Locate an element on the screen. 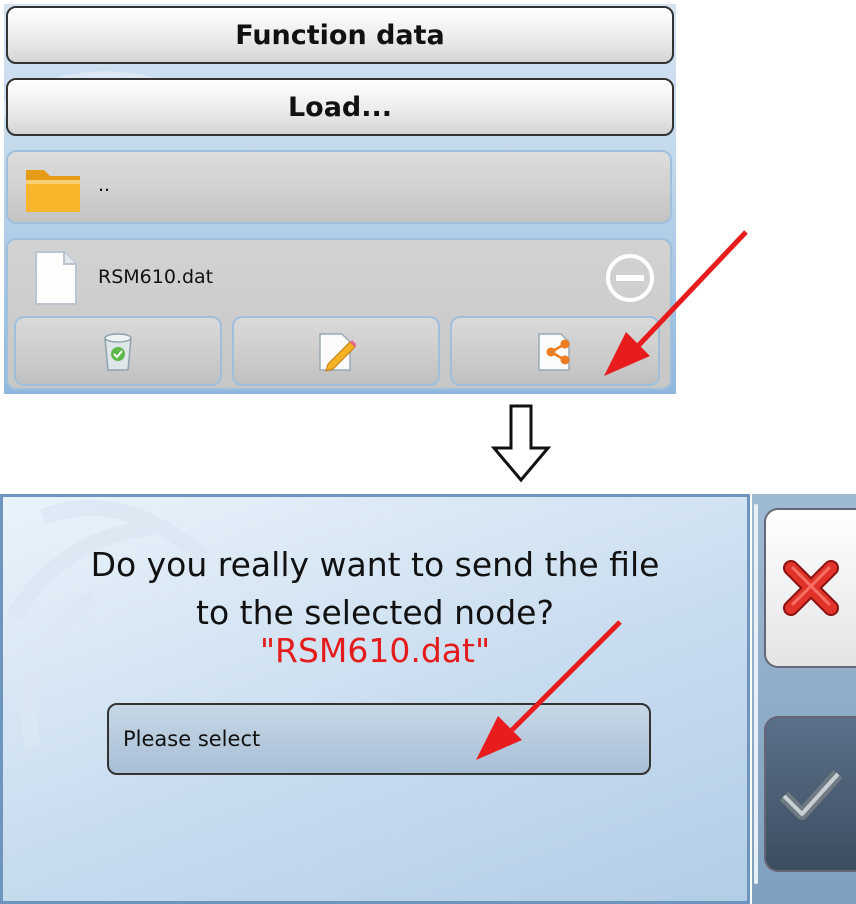  dialog-file-name: "RSM610.dat" is located at coordinates (375, 650).